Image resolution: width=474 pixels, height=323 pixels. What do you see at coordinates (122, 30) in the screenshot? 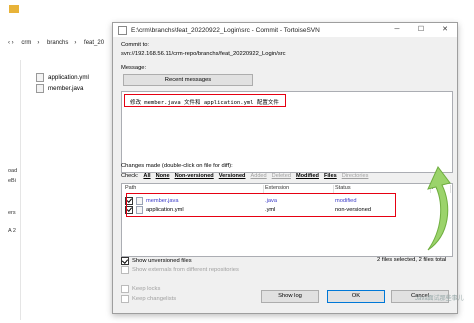
I see `tortoisesvn-icon` at bounding box center [122, 30].